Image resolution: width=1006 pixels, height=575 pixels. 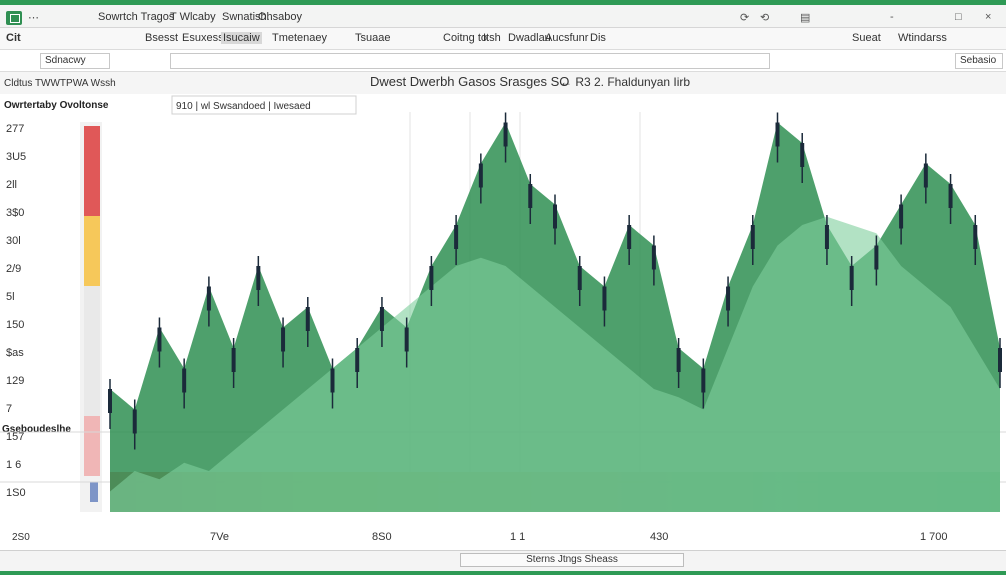 What do you see at coordinates (892, 17) in the screenshot?
I see `minimize-button: -` at bounding box center [892, 17].